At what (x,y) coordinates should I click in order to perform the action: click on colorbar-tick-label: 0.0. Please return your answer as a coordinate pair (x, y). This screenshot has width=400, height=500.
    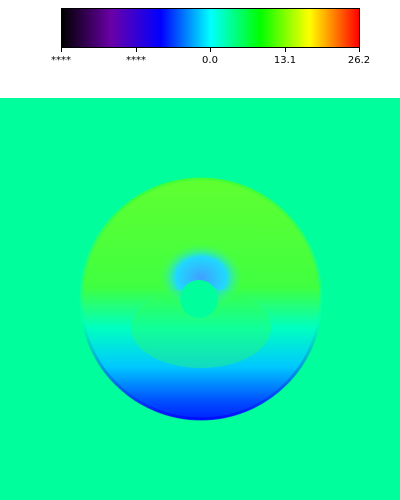
    Looking at the image, I should click on (210, 60).